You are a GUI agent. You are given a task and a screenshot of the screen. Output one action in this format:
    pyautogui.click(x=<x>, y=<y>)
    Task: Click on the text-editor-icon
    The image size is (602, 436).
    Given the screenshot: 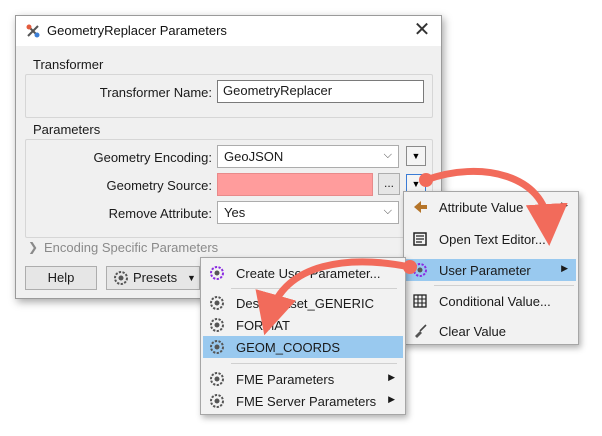 What is the action you would take?
    pyautogui.click(x=420, y=239)
    